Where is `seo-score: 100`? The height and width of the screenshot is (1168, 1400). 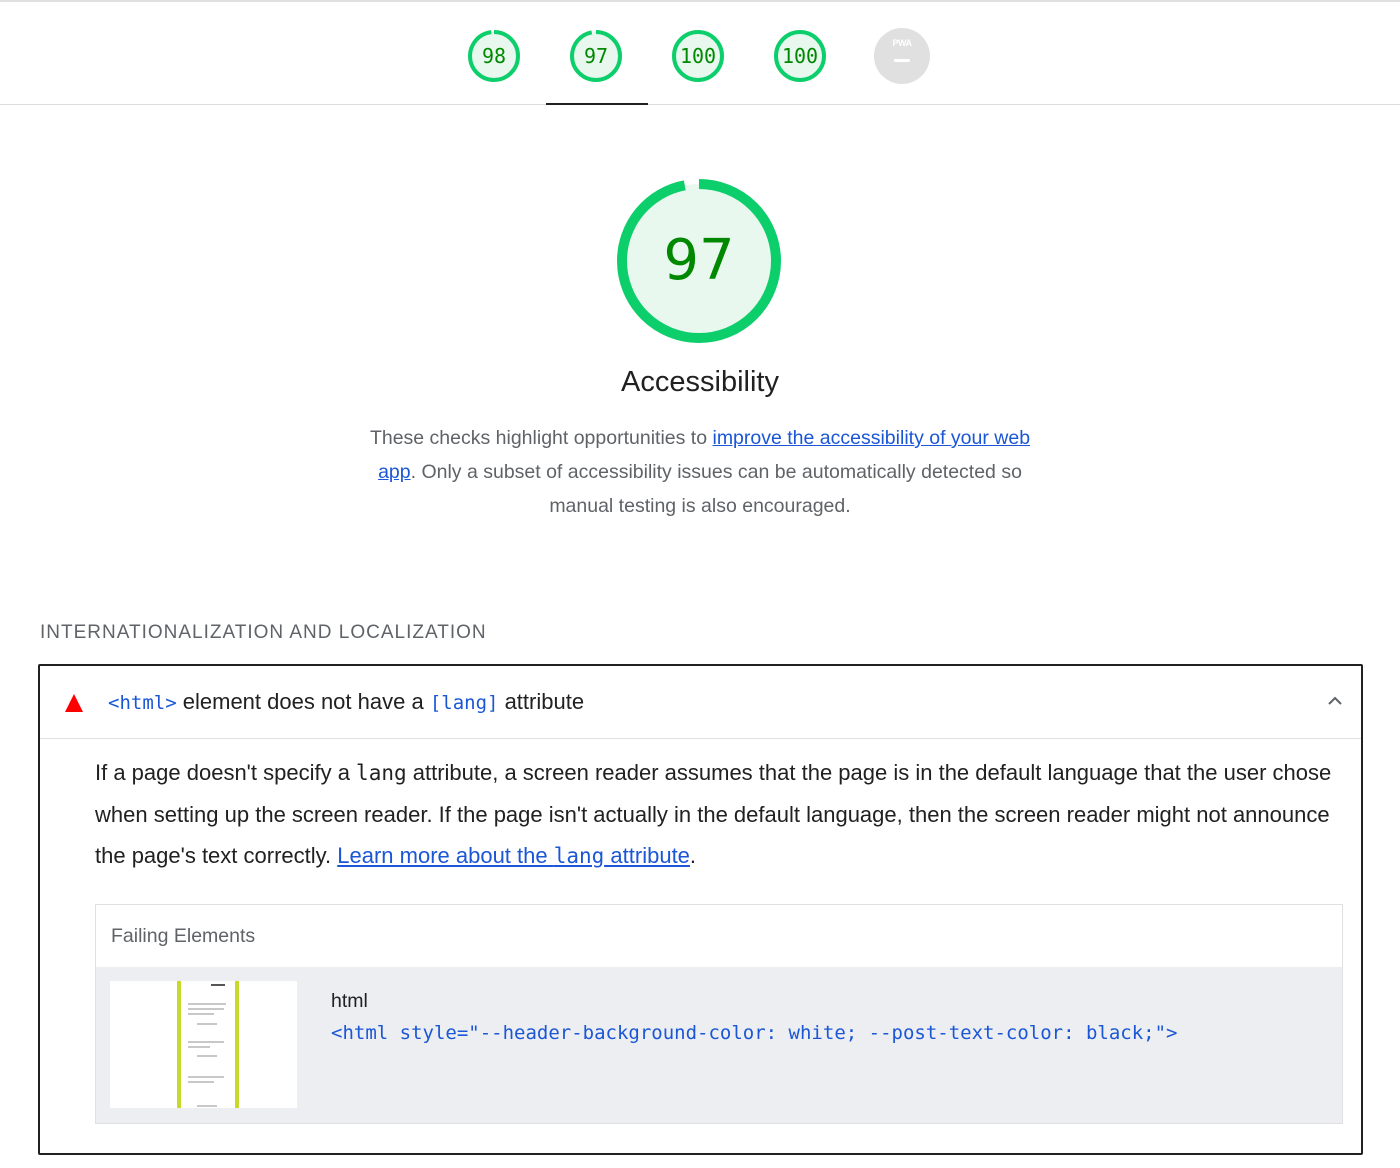 seo-score: 100 is located at coordinates (800, 56).